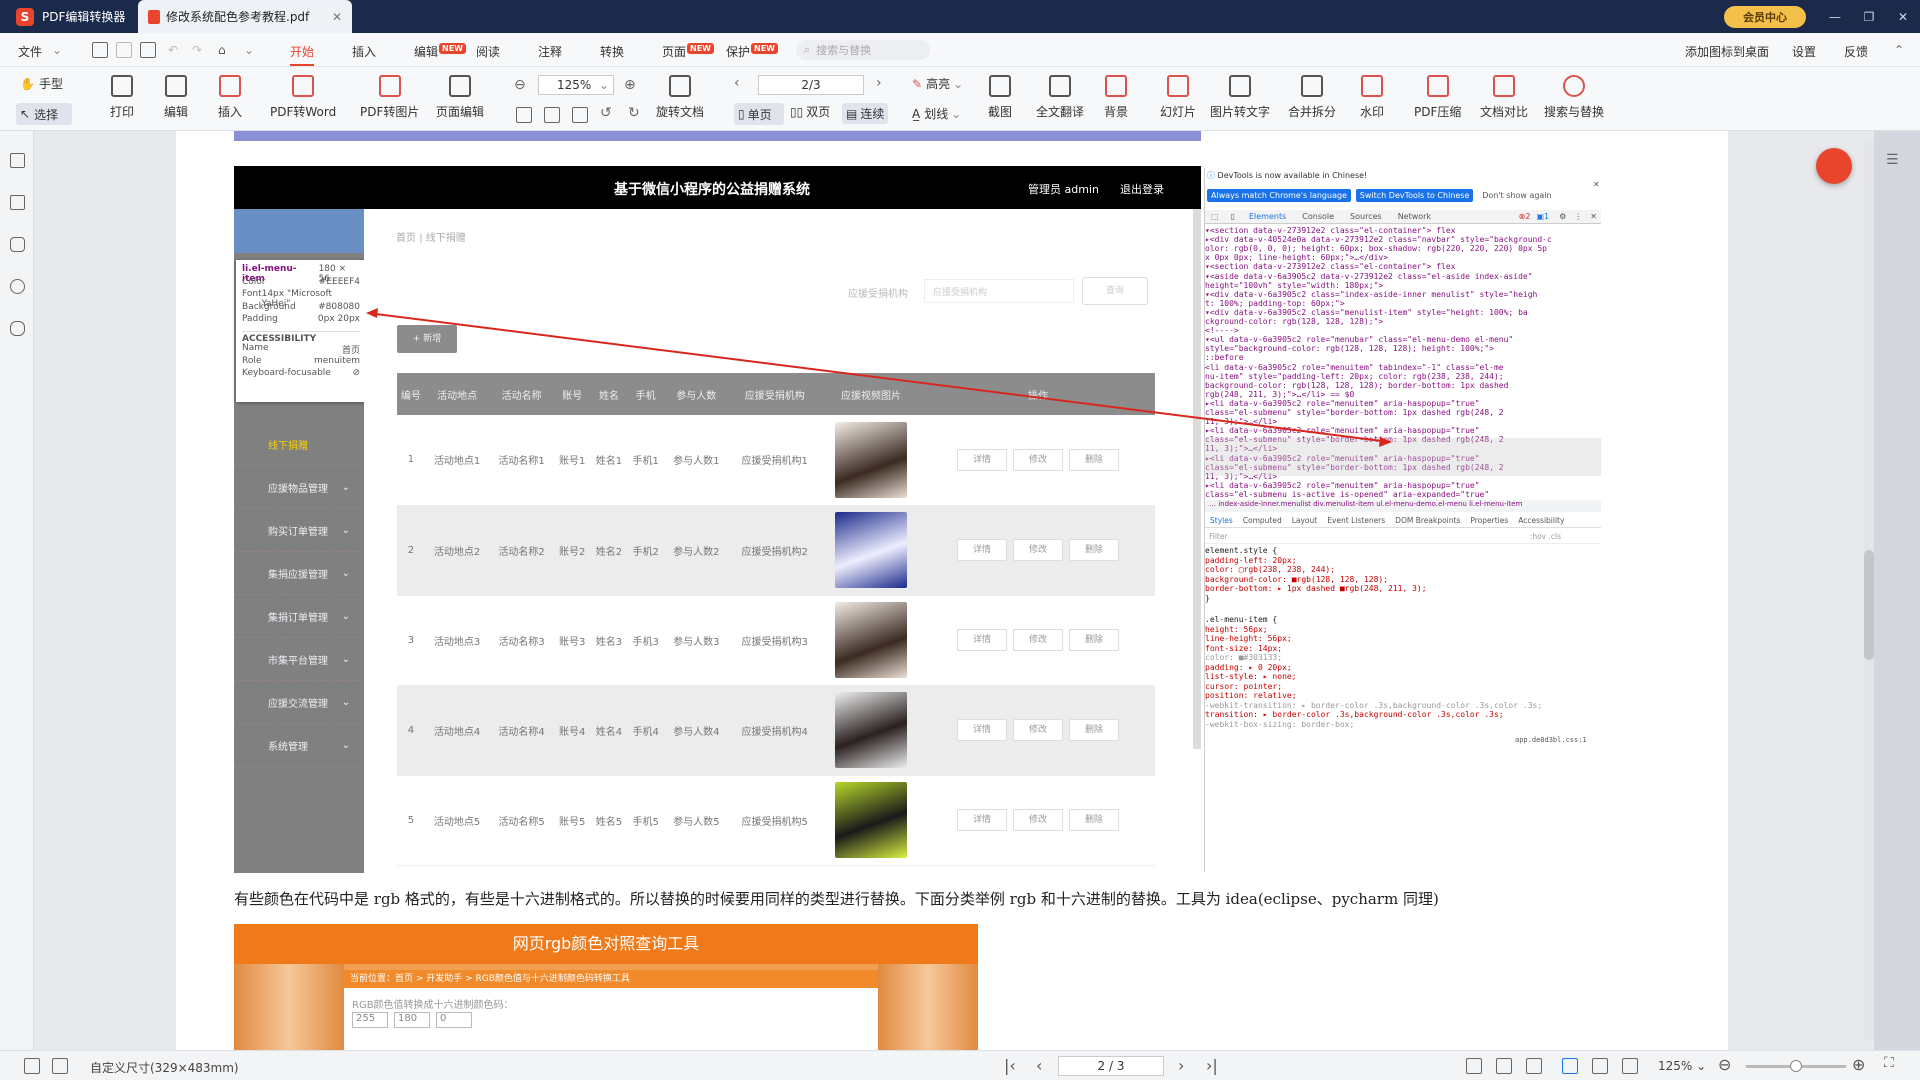 The height and width of the screenshot is (1080, 1920). Describe the element at coordinates (1682, 1066) in the screenshot. I see `status-zoom: 125% ⌄` at that location.